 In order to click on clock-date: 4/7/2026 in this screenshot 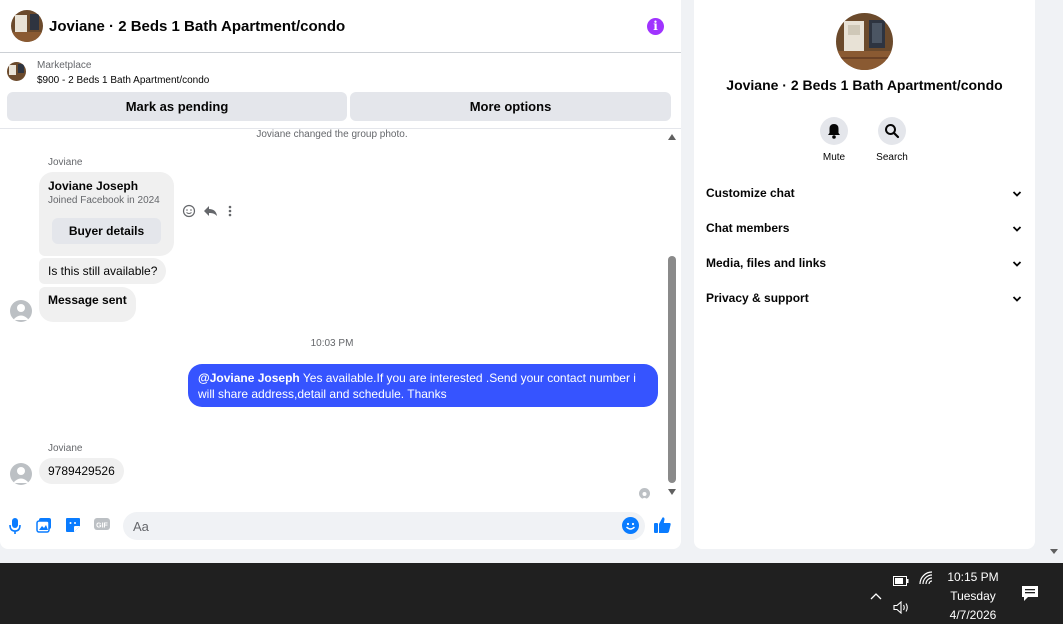, I will do `click(973, 615)`.